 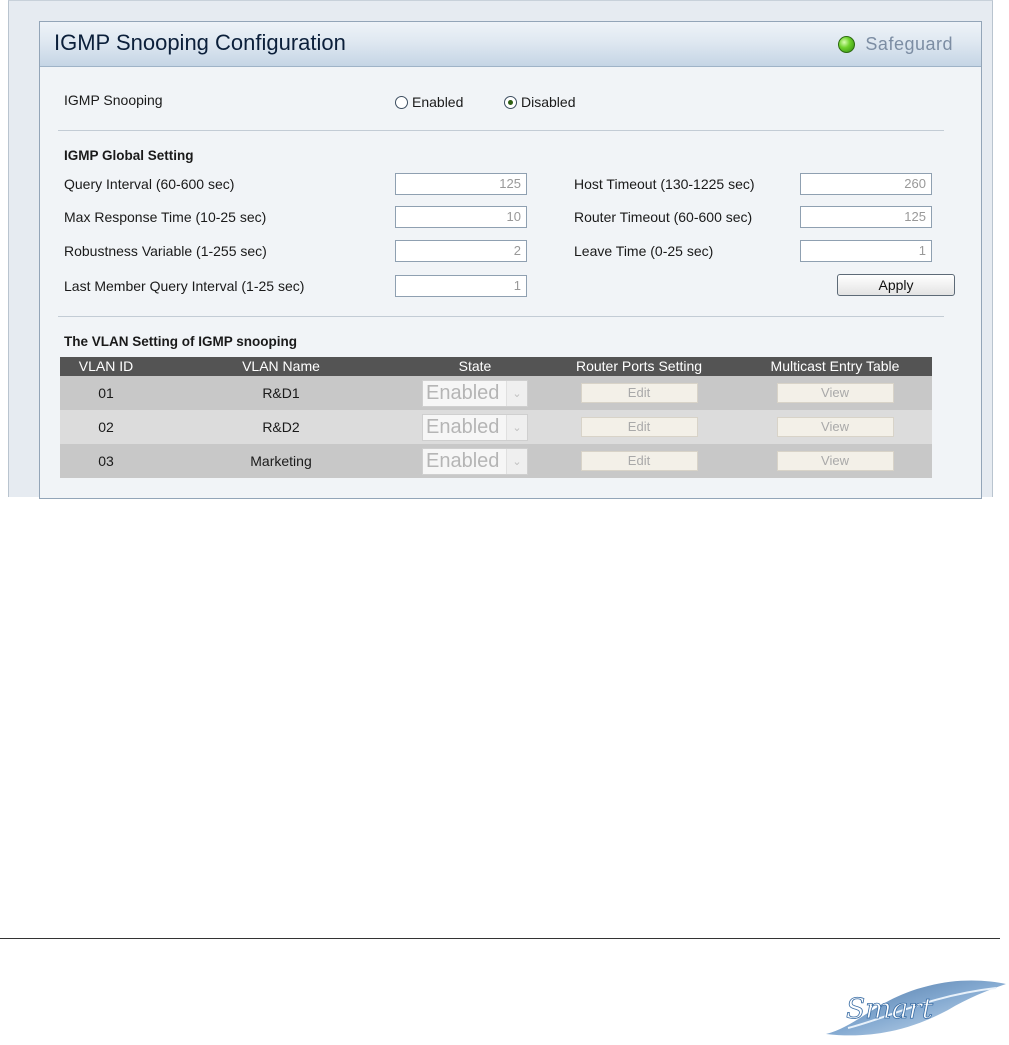 I want to click on igmp-disabled-radio: Disabled, so click(x=539, y=102).